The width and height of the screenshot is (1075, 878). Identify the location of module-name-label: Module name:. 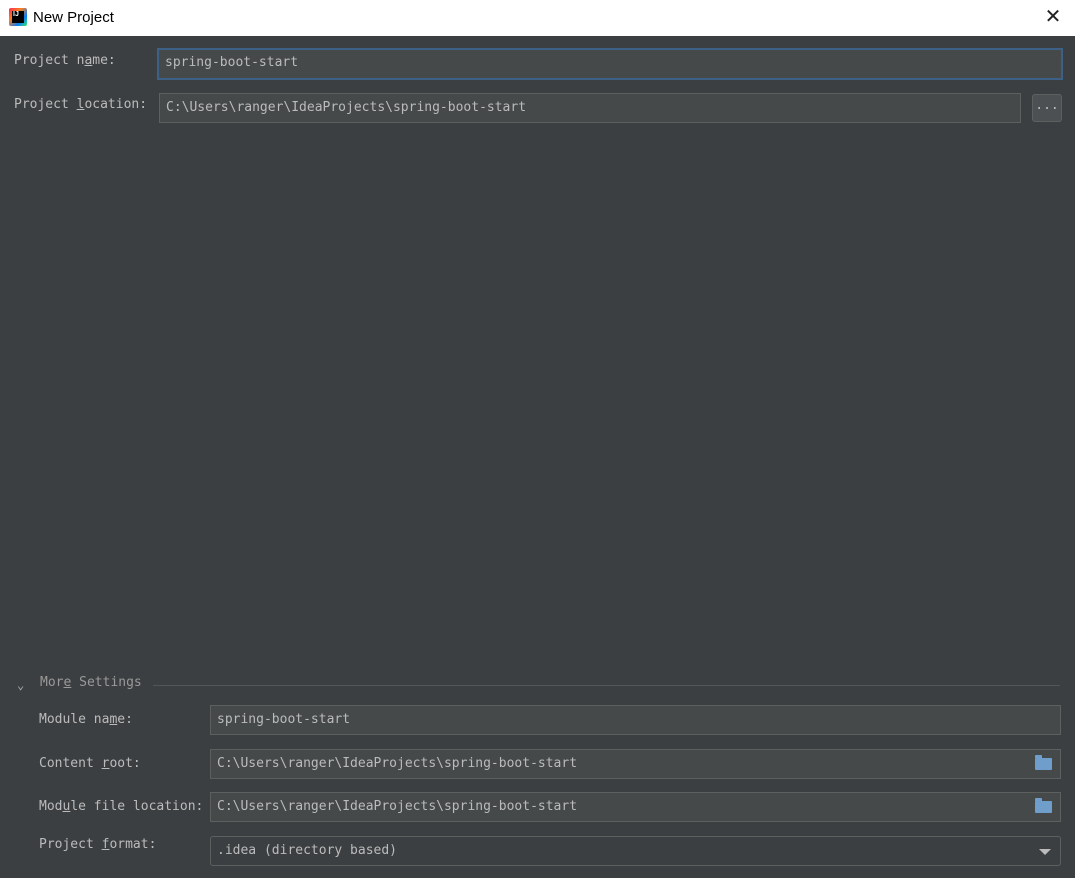
(86, 719).